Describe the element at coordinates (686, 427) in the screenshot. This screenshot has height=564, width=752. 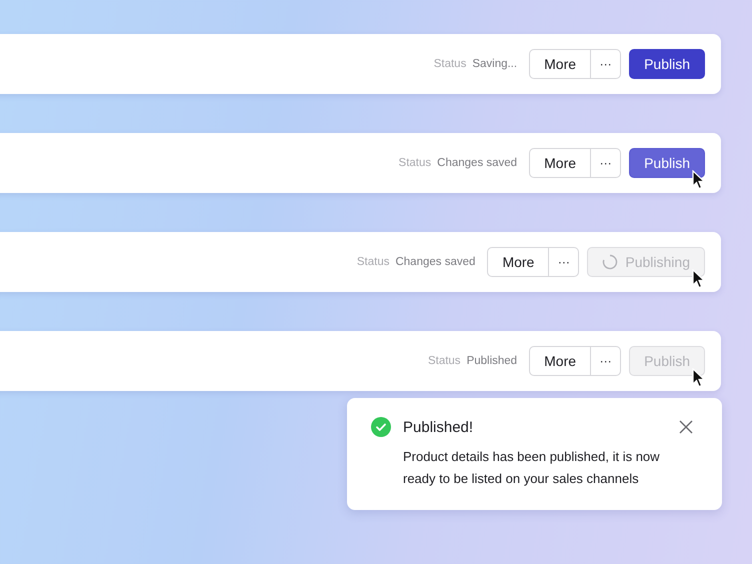
I see `close-button` at that location.